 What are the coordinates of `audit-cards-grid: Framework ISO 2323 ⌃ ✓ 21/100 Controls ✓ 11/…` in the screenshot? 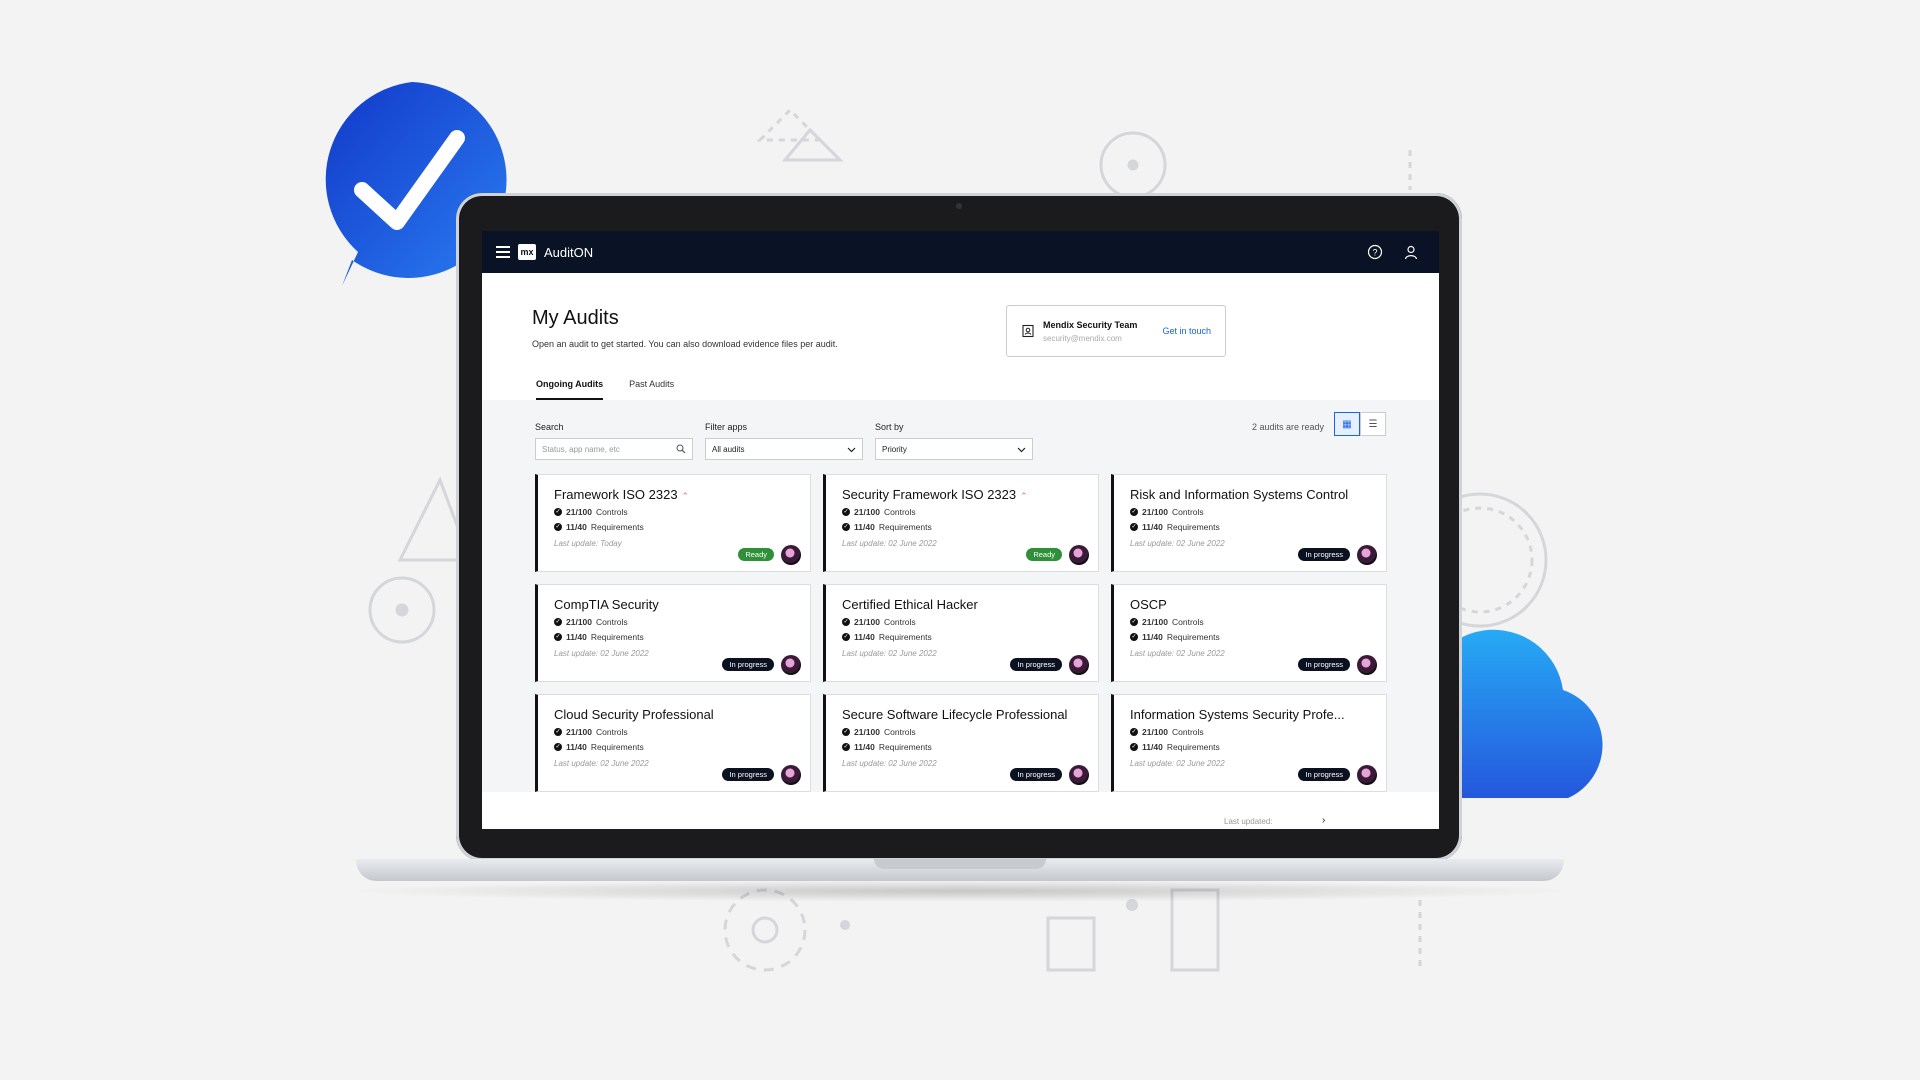 It's located at (961, 633).